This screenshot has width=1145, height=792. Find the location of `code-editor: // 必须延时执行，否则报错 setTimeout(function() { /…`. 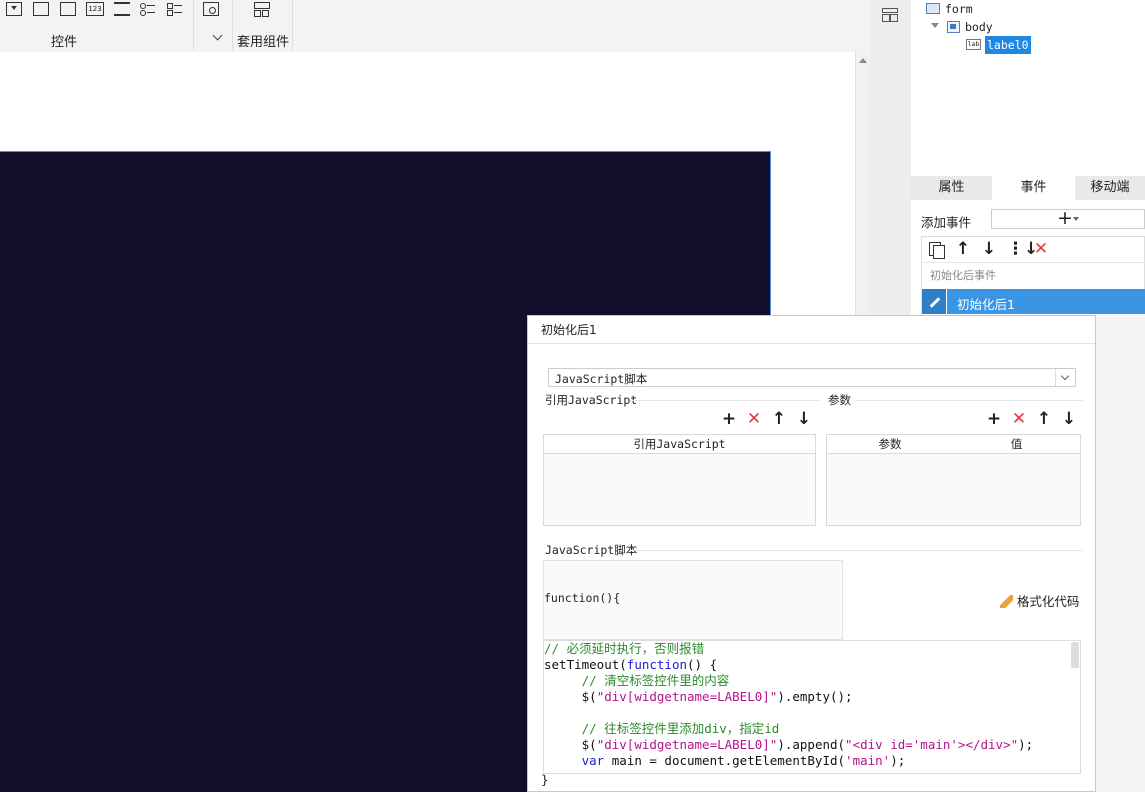

code-editor: // 必须延时执行，否则报错 setTimeout(function() { /… is located at coordinates (812, 707).